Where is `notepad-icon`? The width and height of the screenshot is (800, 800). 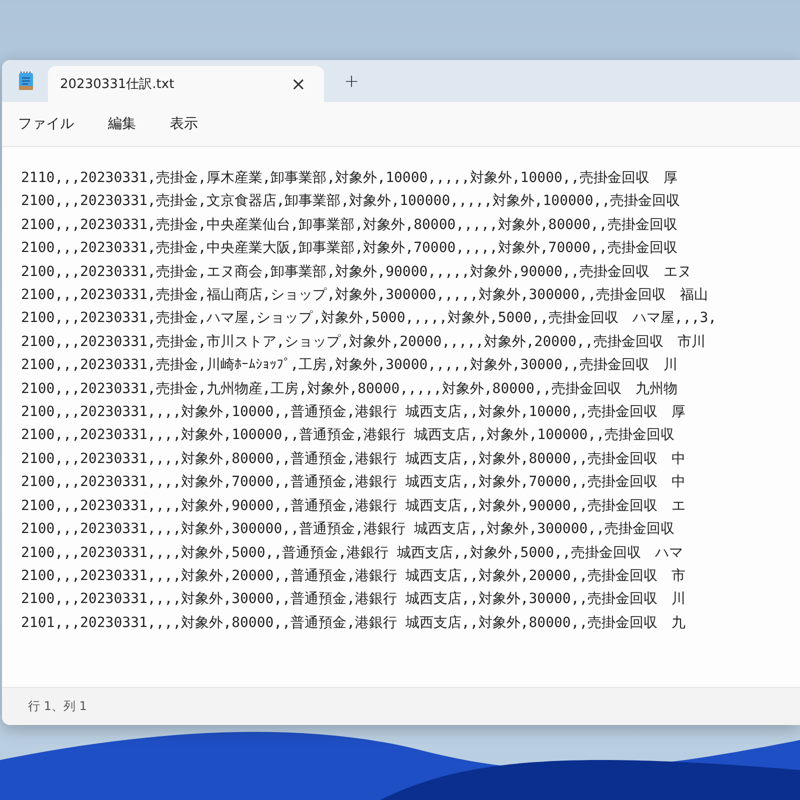
notepad-icon is located at coordinates (26, 81).